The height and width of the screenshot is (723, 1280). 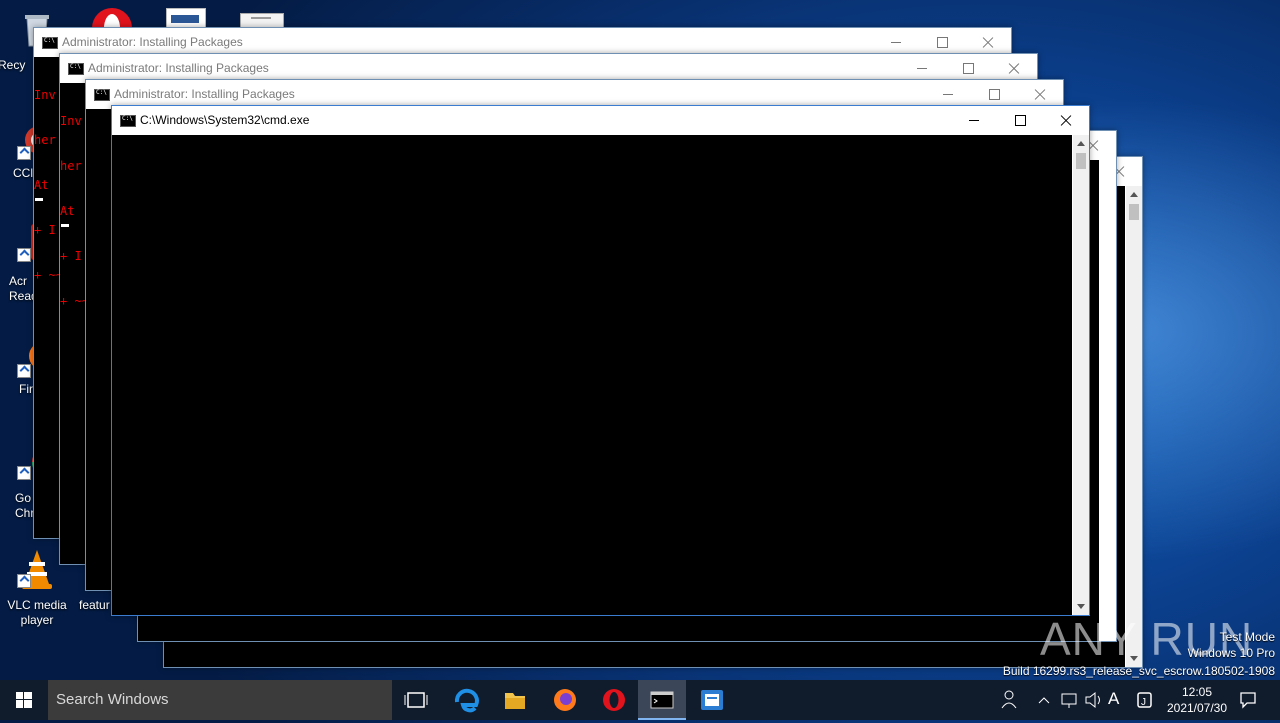 I want to click on action-center-badge-icon: J, so click(x=1145, y=700).